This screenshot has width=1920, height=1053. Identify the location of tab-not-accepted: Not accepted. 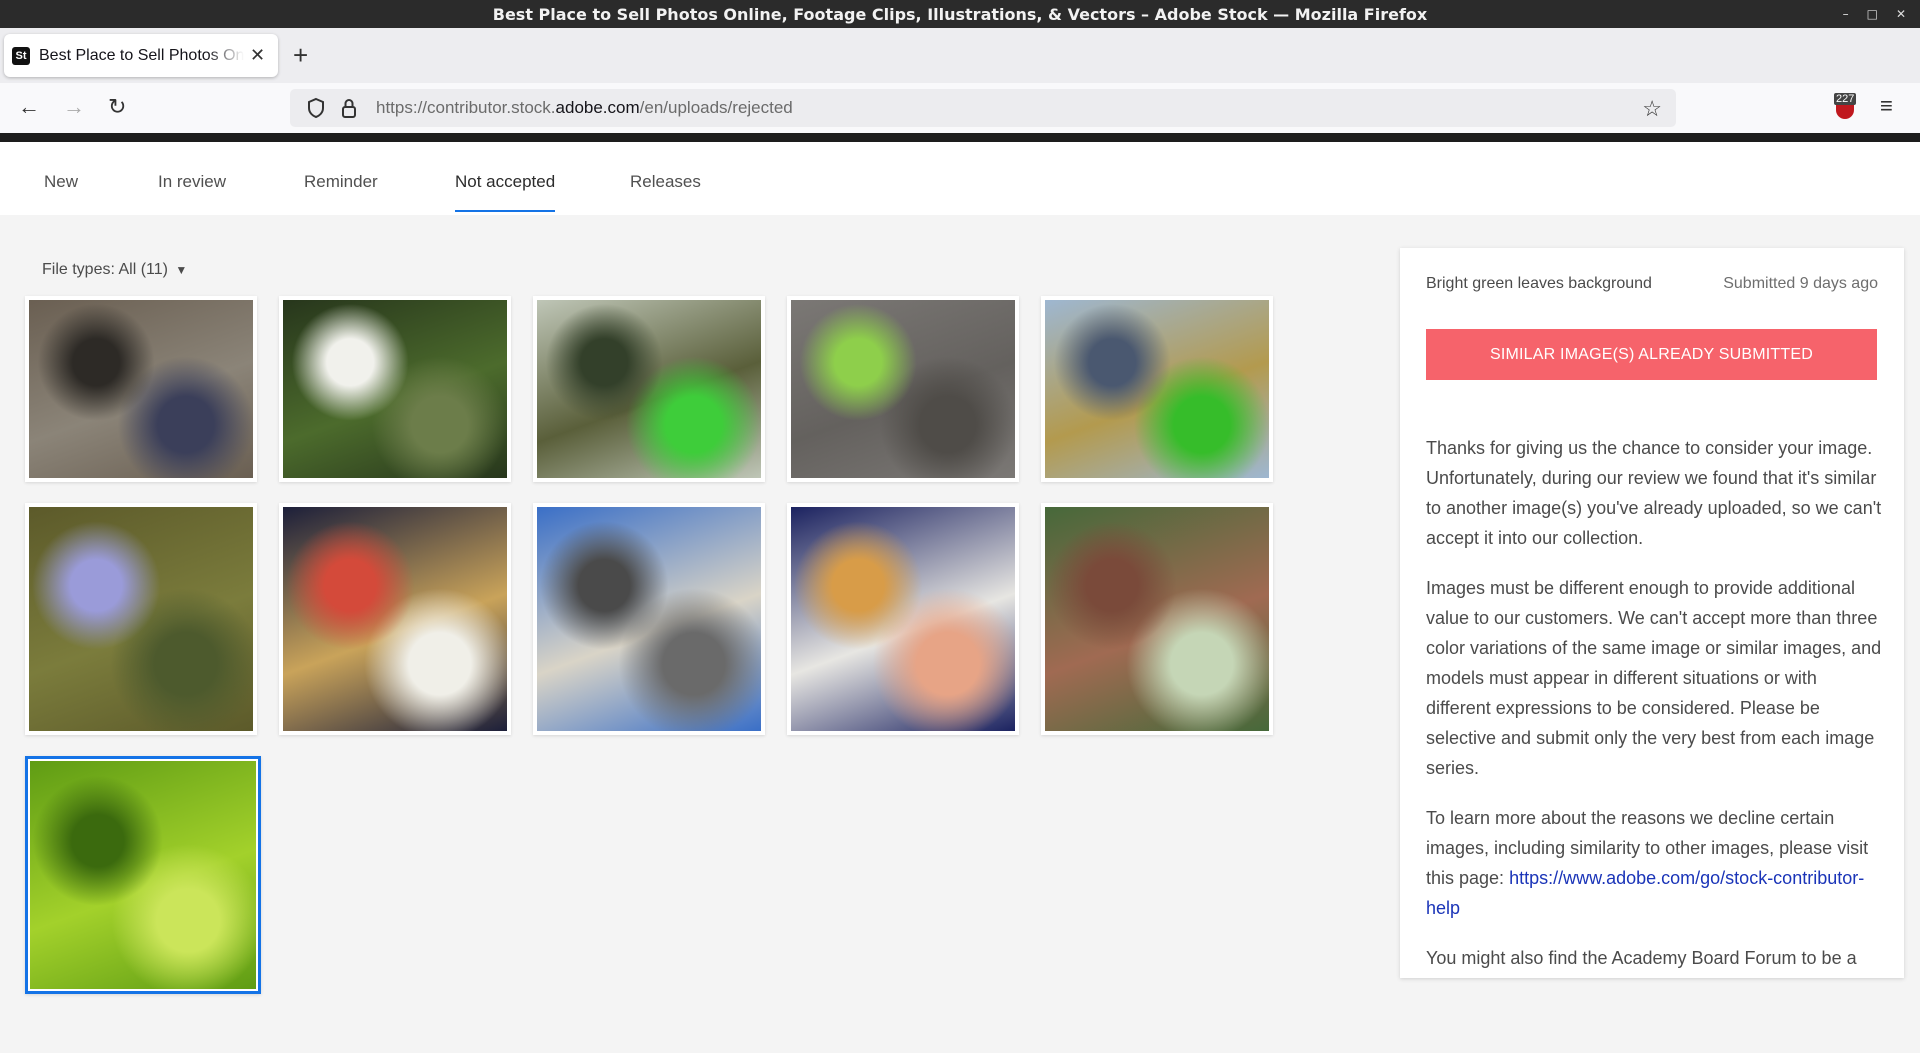
(505, 192).